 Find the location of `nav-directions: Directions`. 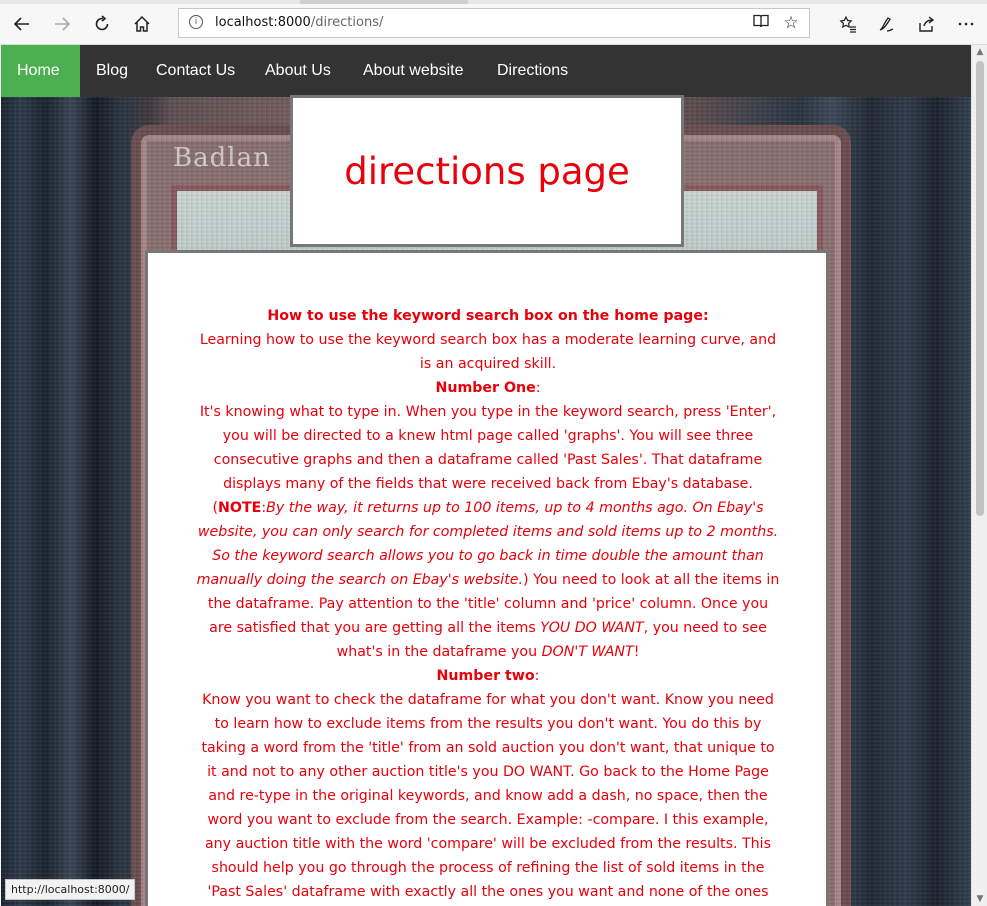

nav-directions: Directions is located at coordinates (532, 71).